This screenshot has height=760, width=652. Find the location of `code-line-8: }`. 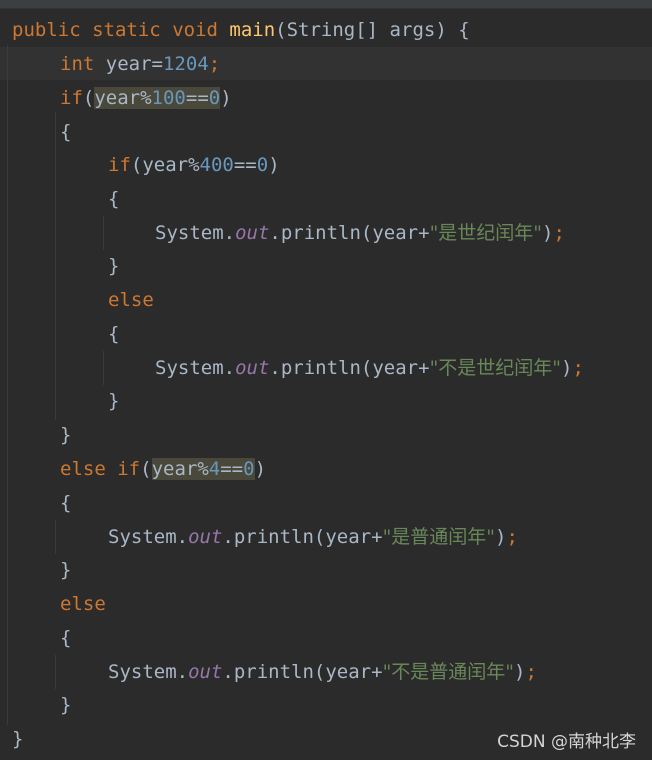

code-line-8: } is located at coordinates (113, 266).